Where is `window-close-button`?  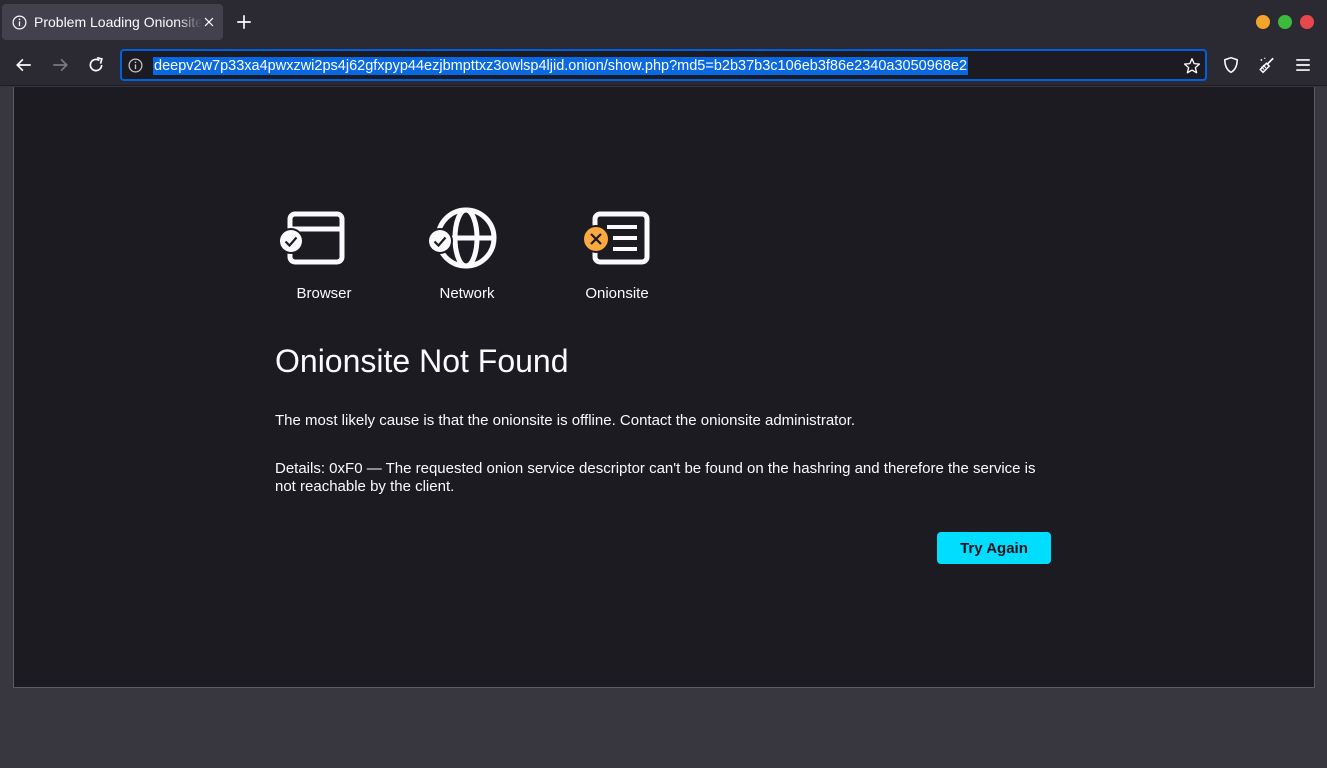 window-close-button is located at coordinates (1307, 22).